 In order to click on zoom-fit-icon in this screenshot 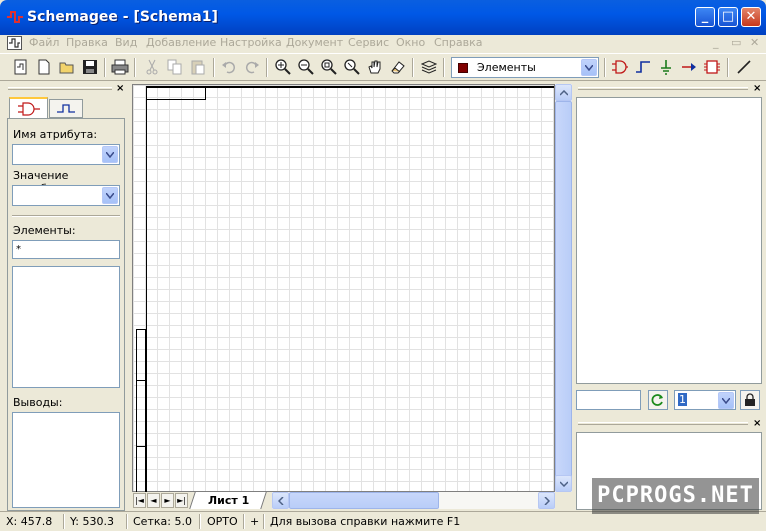, I will do `click(329, 67)`.